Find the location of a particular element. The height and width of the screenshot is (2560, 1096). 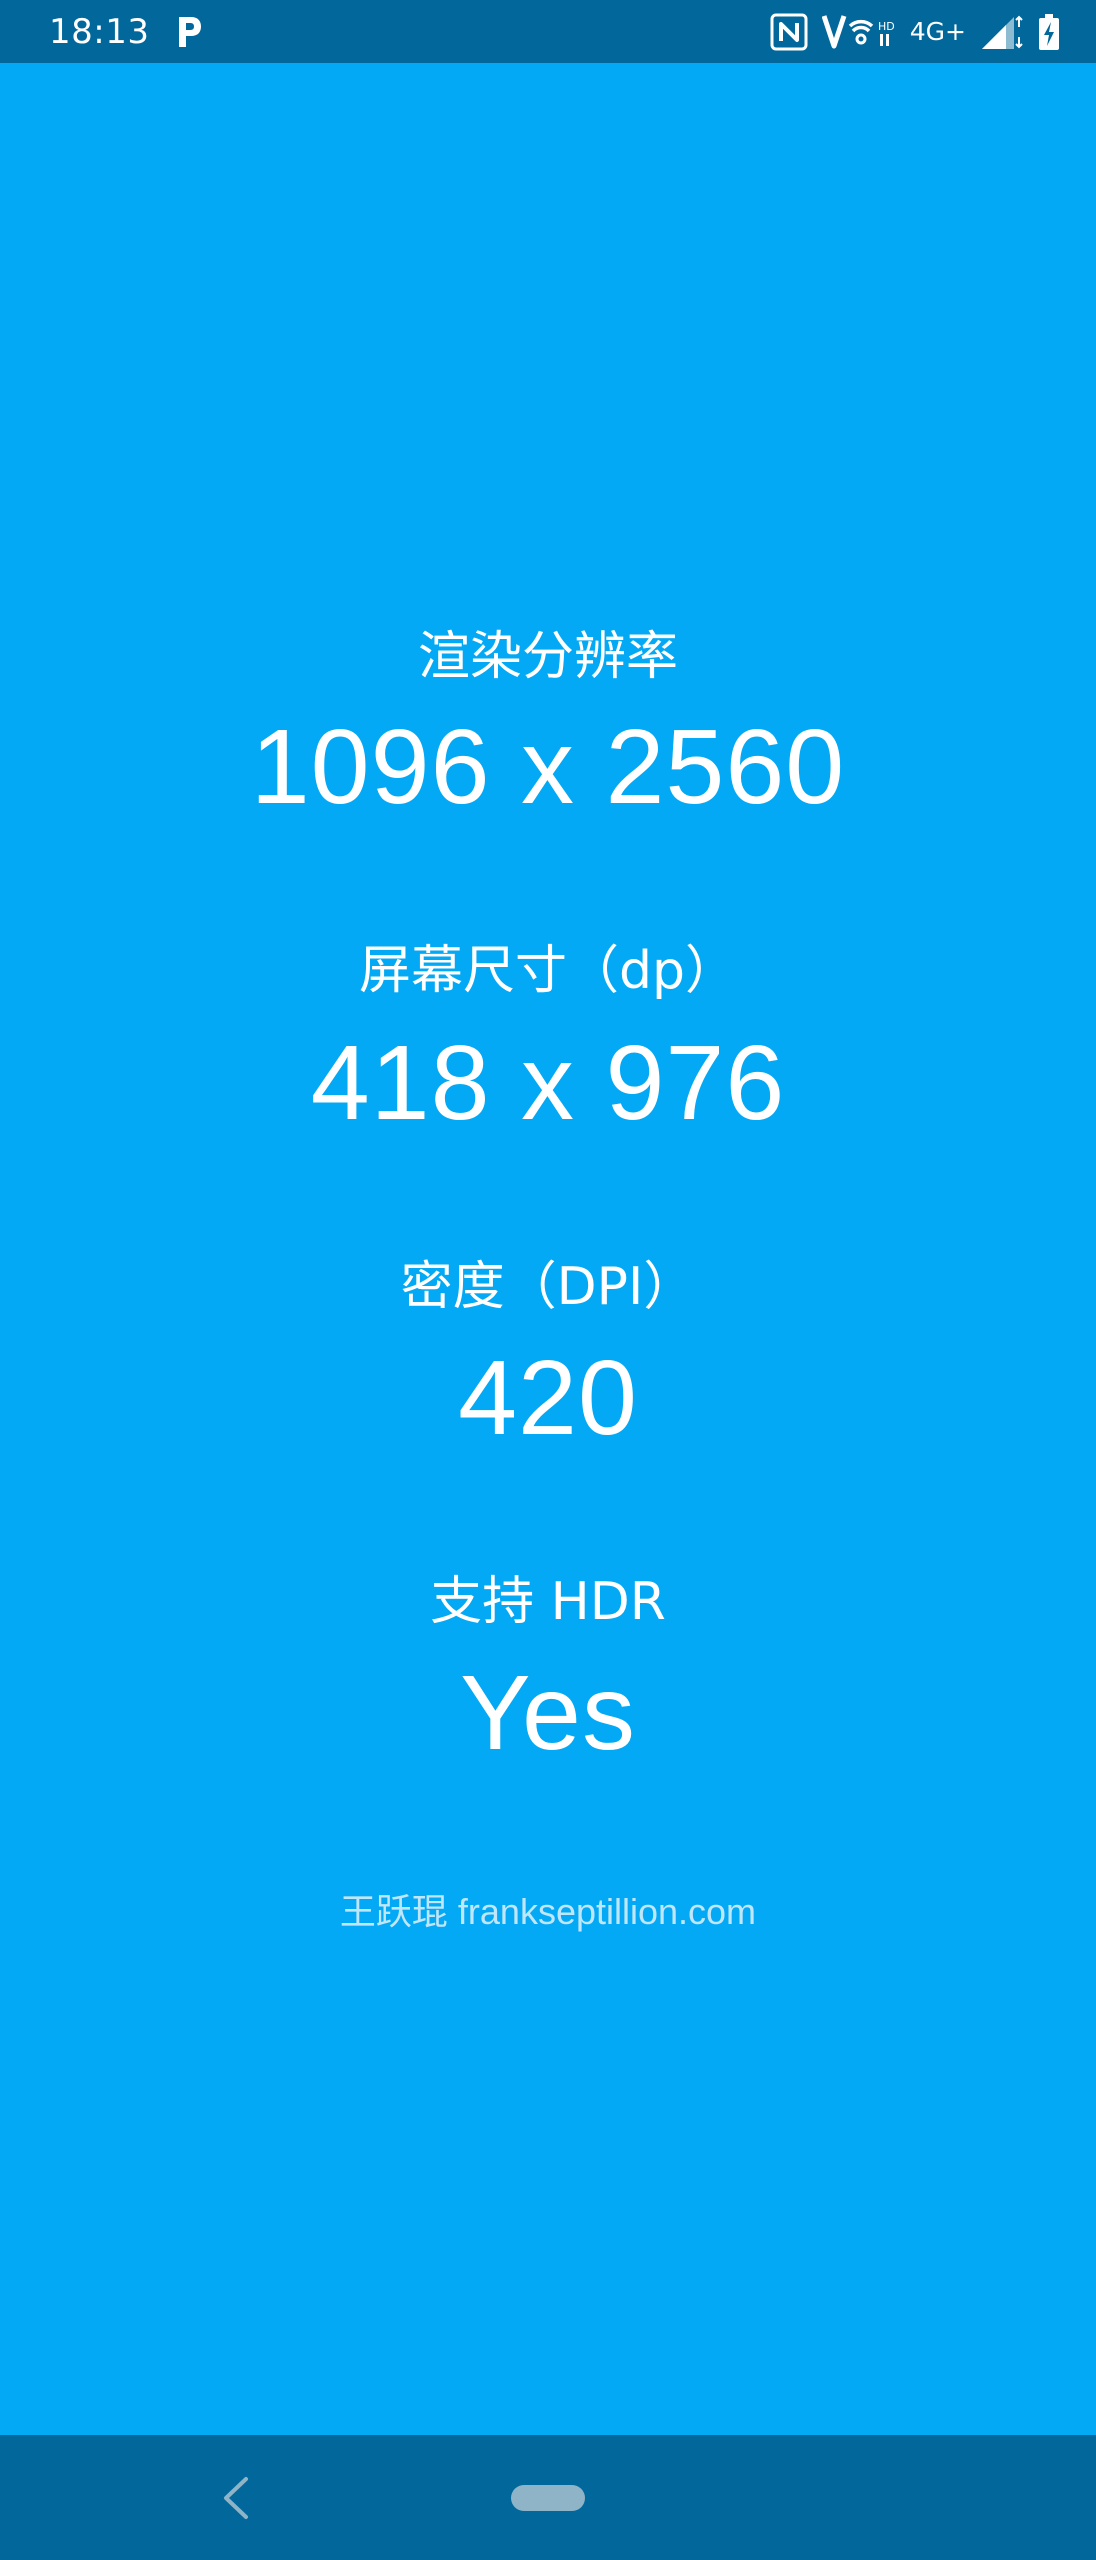

footer-credit: 王跃琨 frankseptillion.com is located at coordinates (548, 1912).